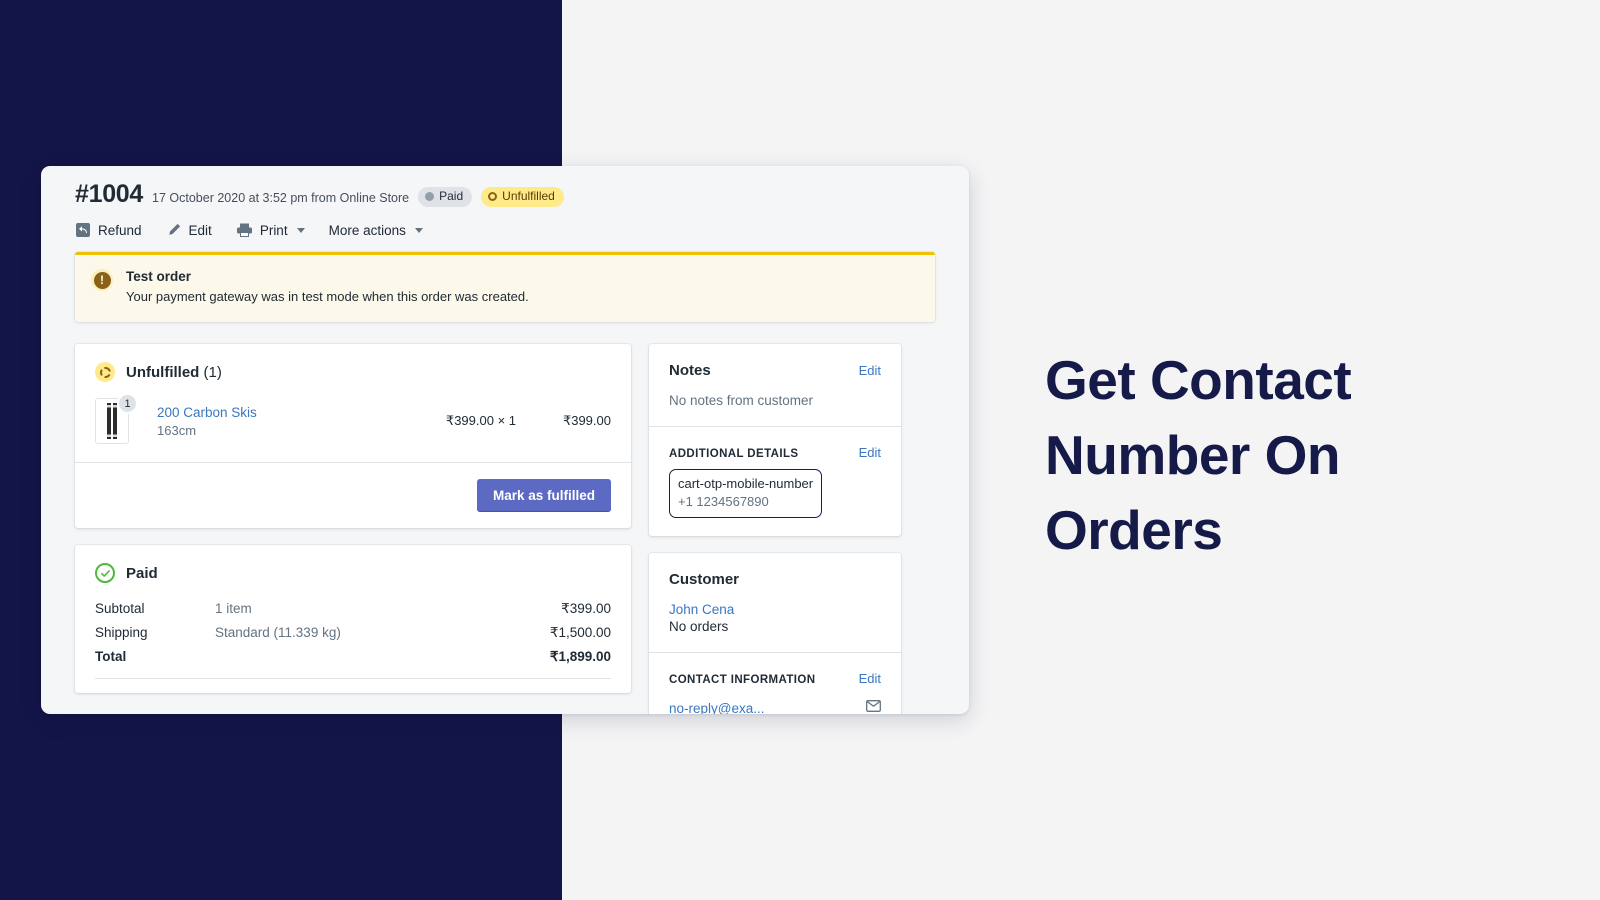 This screenshot has width=1600, height=900. What do you see at coordinates (690, 370) in the screenshot?
I see `notes-title: Notes` at bounding box center [690, 370].